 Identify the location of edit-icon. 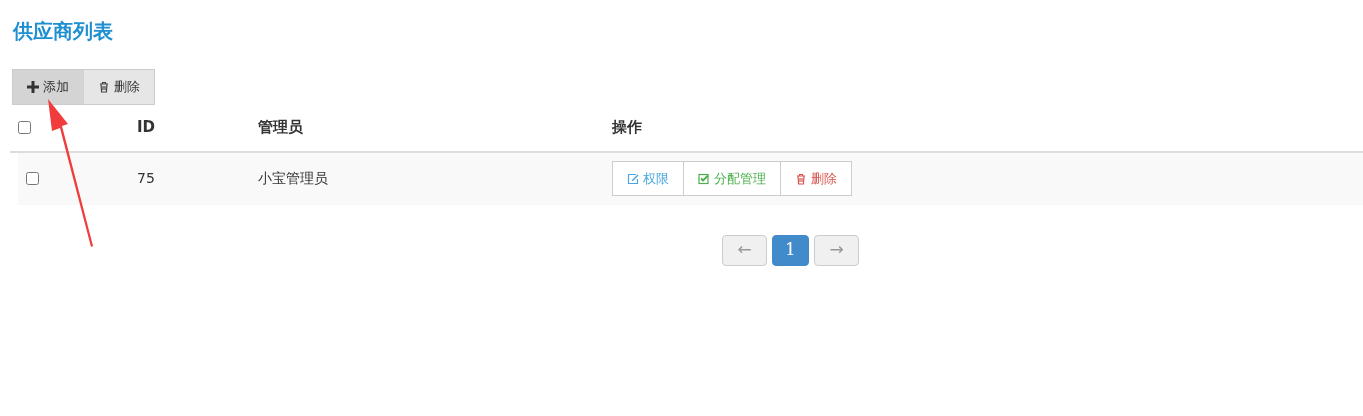
(633, 178).